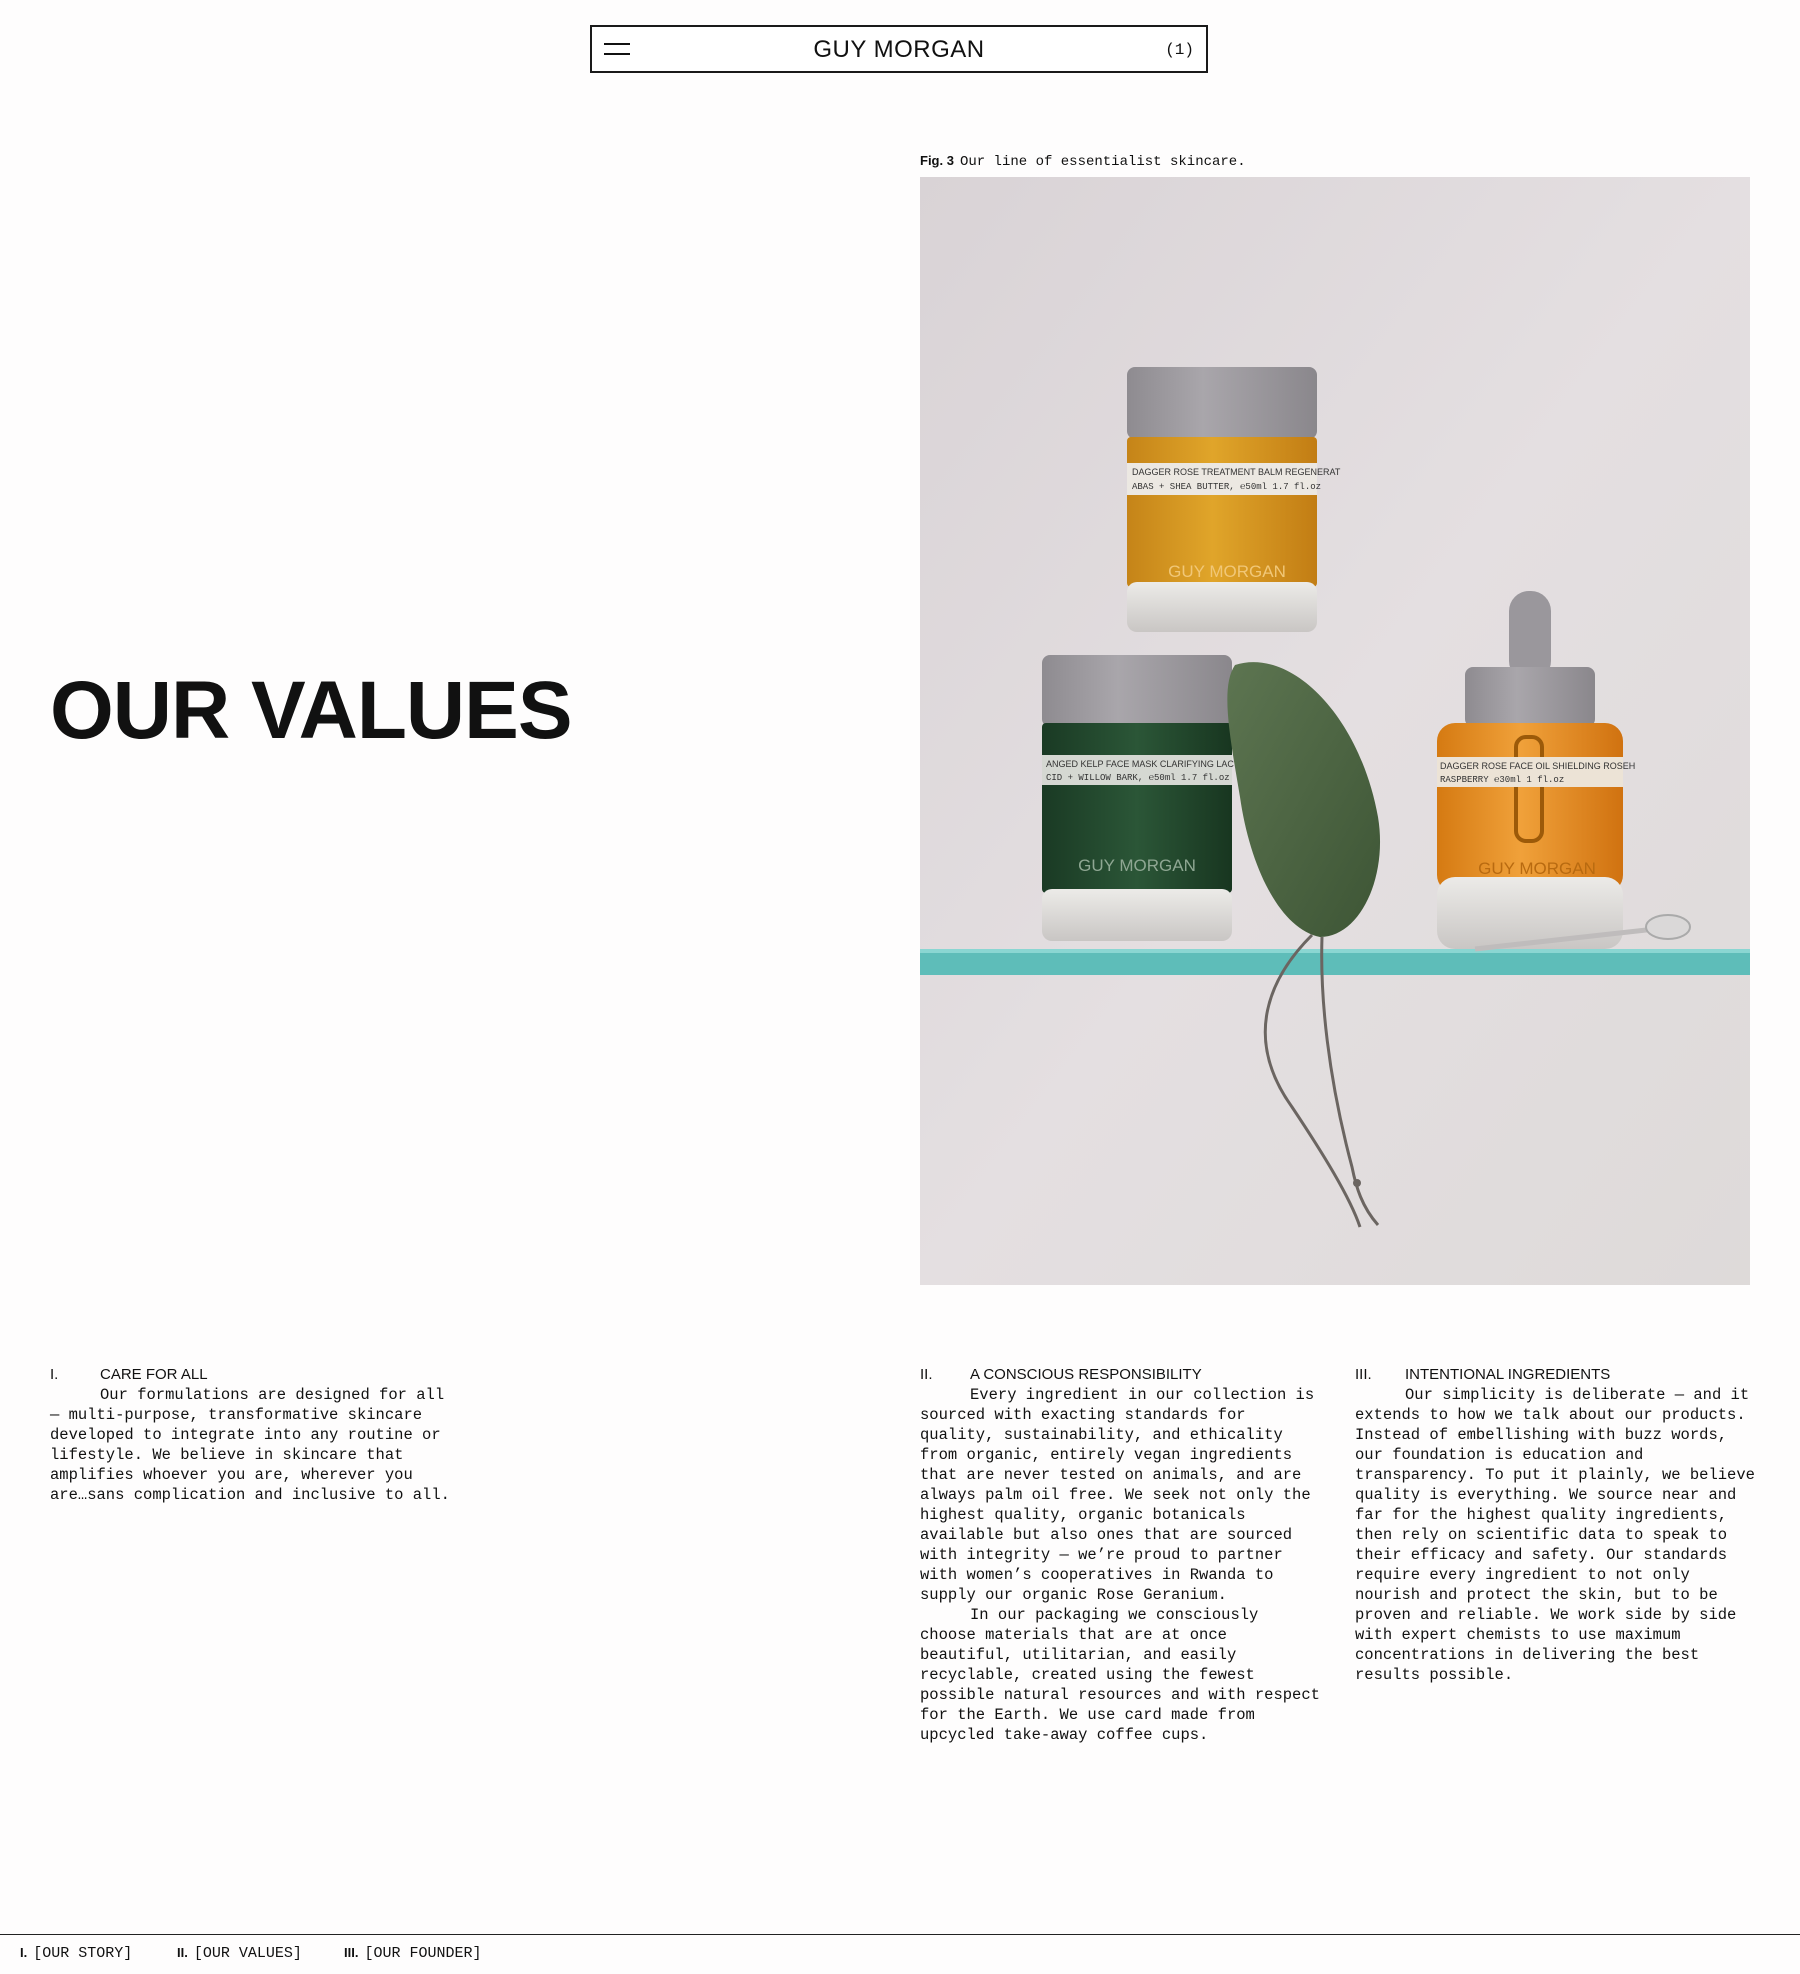 This screenshot has width=1800, height=1974. What do you see at coordinates (351, 1952) in the screenshot?
I see `nav-number: III.` at bounding box center [351, 1952].